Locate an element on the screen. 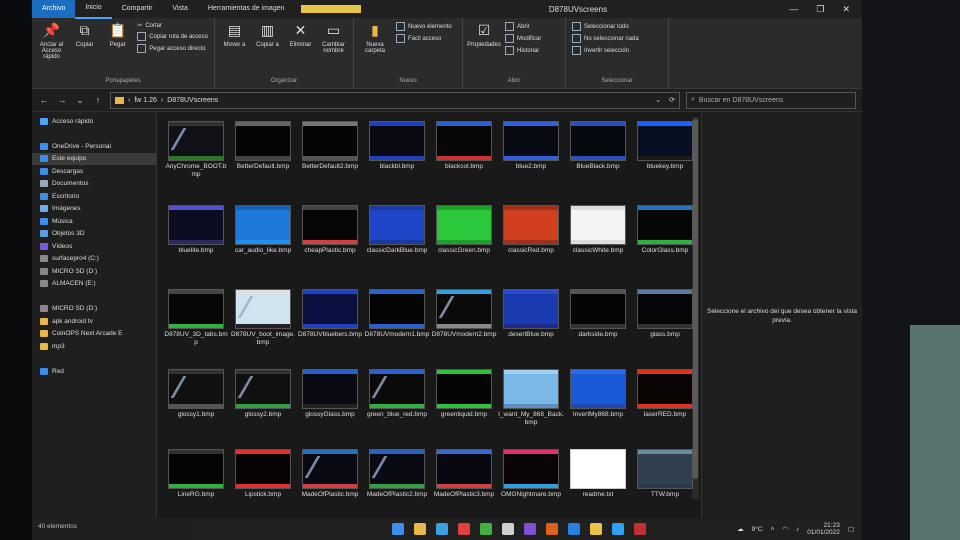 Image resolution: width=960 pixels, height=540 pixels. file-item: glossy1.bmp is located at coordinates (196, 394).